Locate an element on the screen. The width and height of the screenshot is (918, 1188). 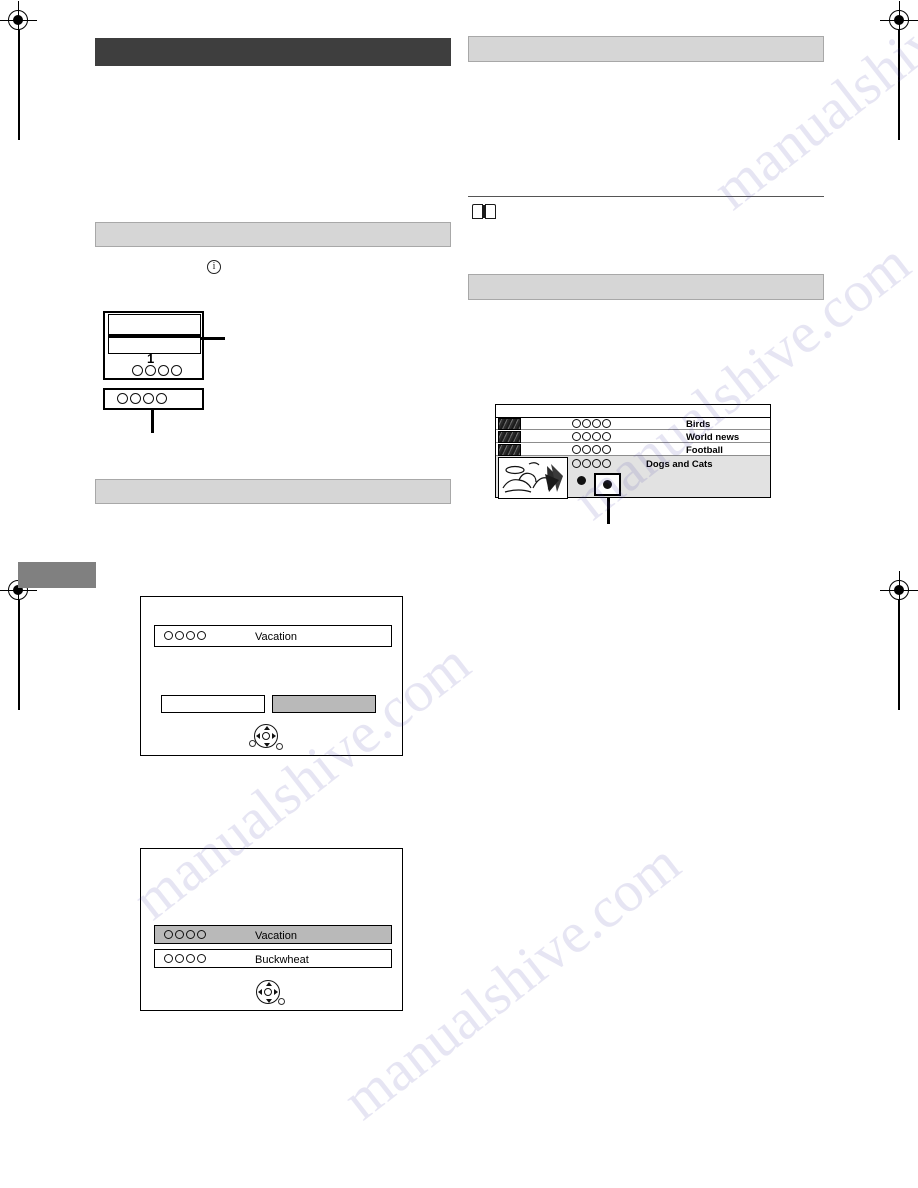
list-row-3-label: Dogs and Cats is located at coordinates (679, 464).